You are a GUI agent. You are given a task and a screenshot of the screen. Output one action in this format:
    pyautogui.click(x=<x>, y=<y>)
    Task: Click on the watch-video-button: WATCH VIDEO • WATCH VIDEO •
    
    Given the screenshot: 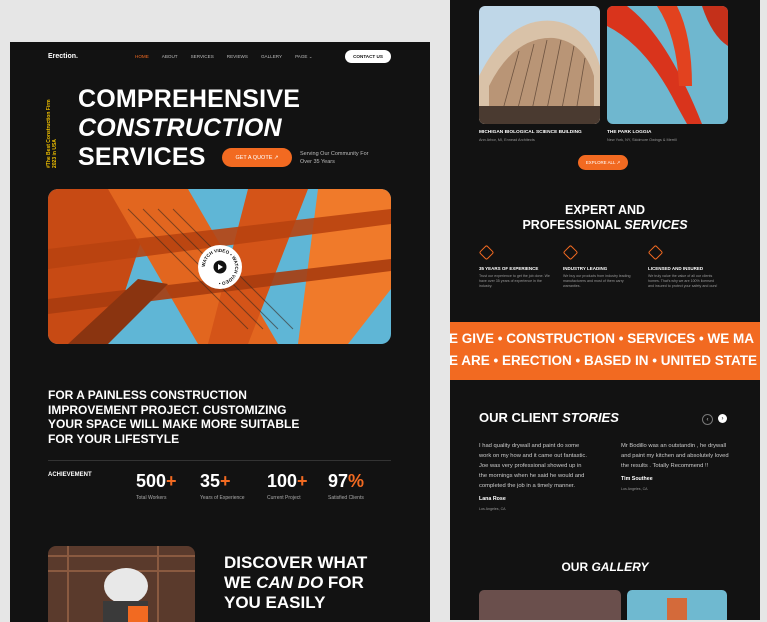 What is the action you would take?
    pyautogui.click(x=220, y=267)
    